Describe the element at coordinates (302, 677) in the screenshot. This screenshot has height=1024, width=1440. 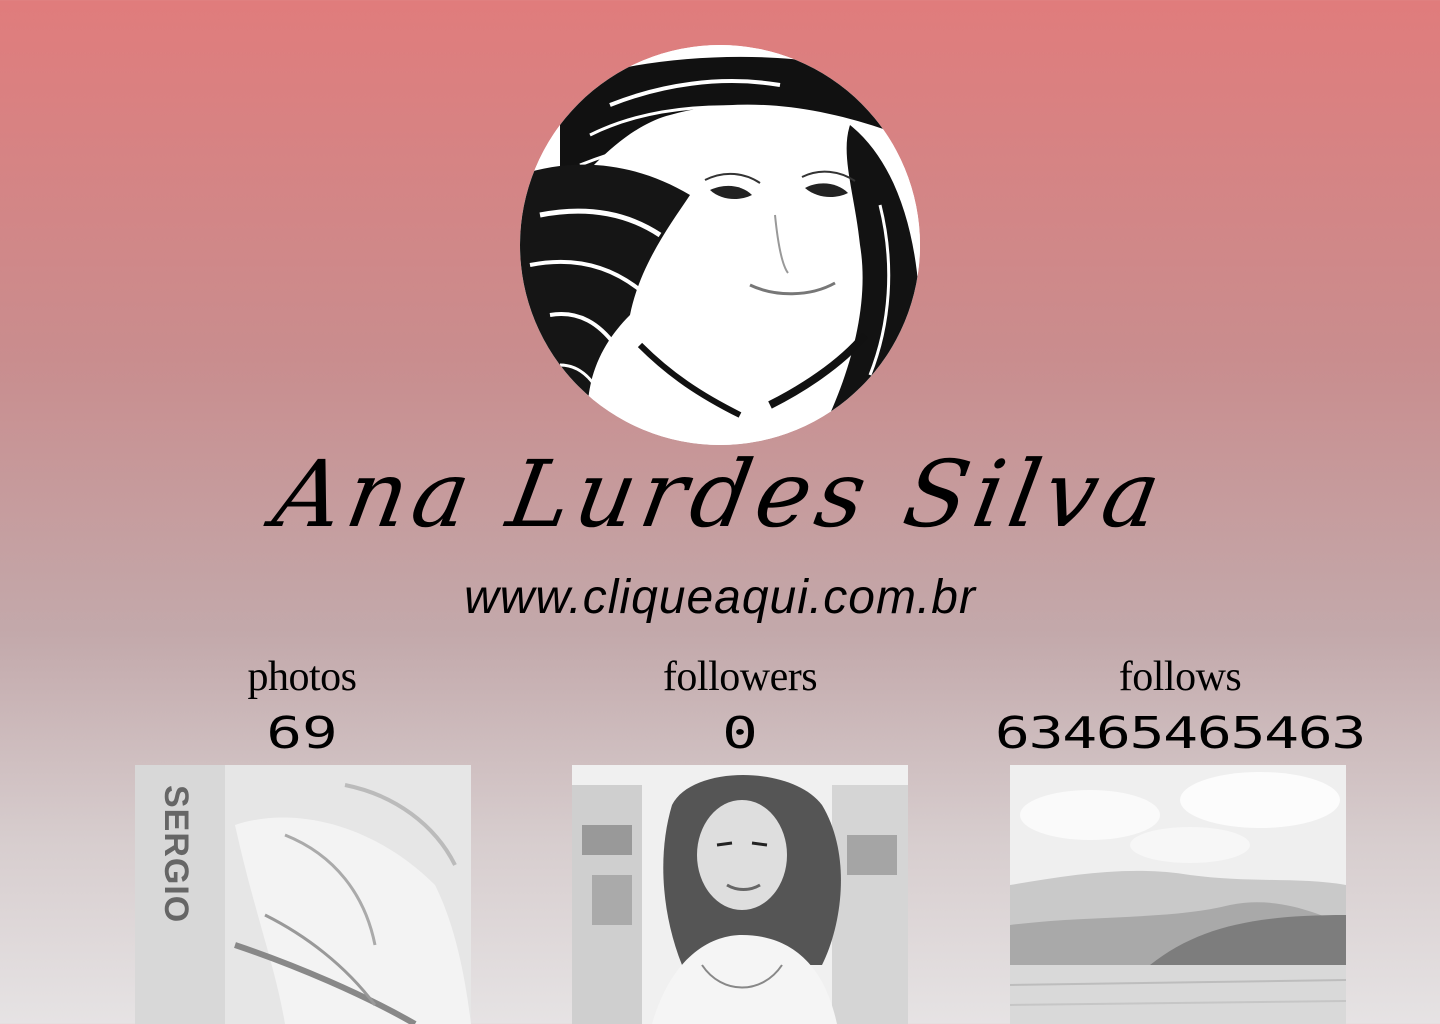
I see `stat-photos-label: photos` at that location.